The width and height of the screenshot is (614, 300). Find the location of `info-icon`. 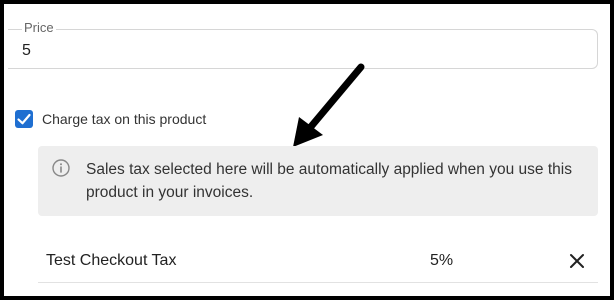

info-icon is located at coordinates (61, 168).